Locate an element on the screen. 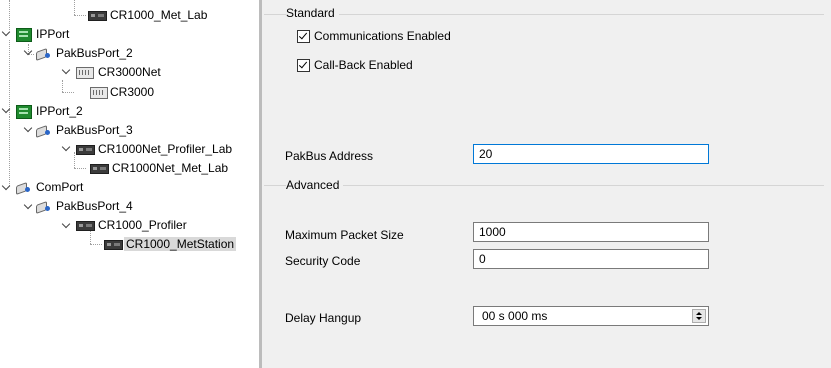 The height and width of the screenshot is (368, 831). tree-item-cr1000net-profiler-lab: CR1000Net_Profiler_Lab is located at coordinates (154, 149).